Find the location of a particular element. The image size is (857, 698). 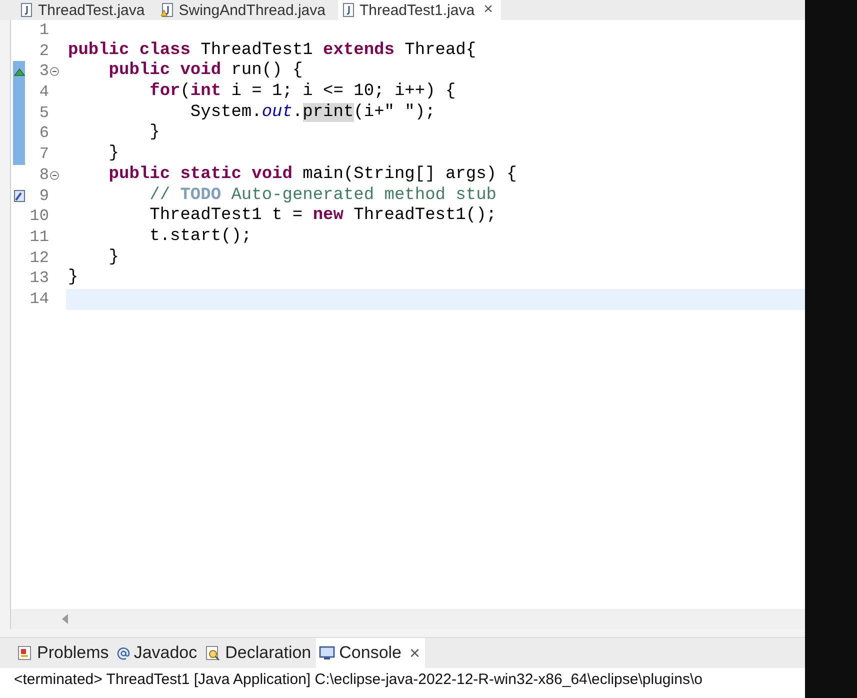

code-line: ThreadTest1 t = new ThreadTest1(); is located at coordinates (322, 216).